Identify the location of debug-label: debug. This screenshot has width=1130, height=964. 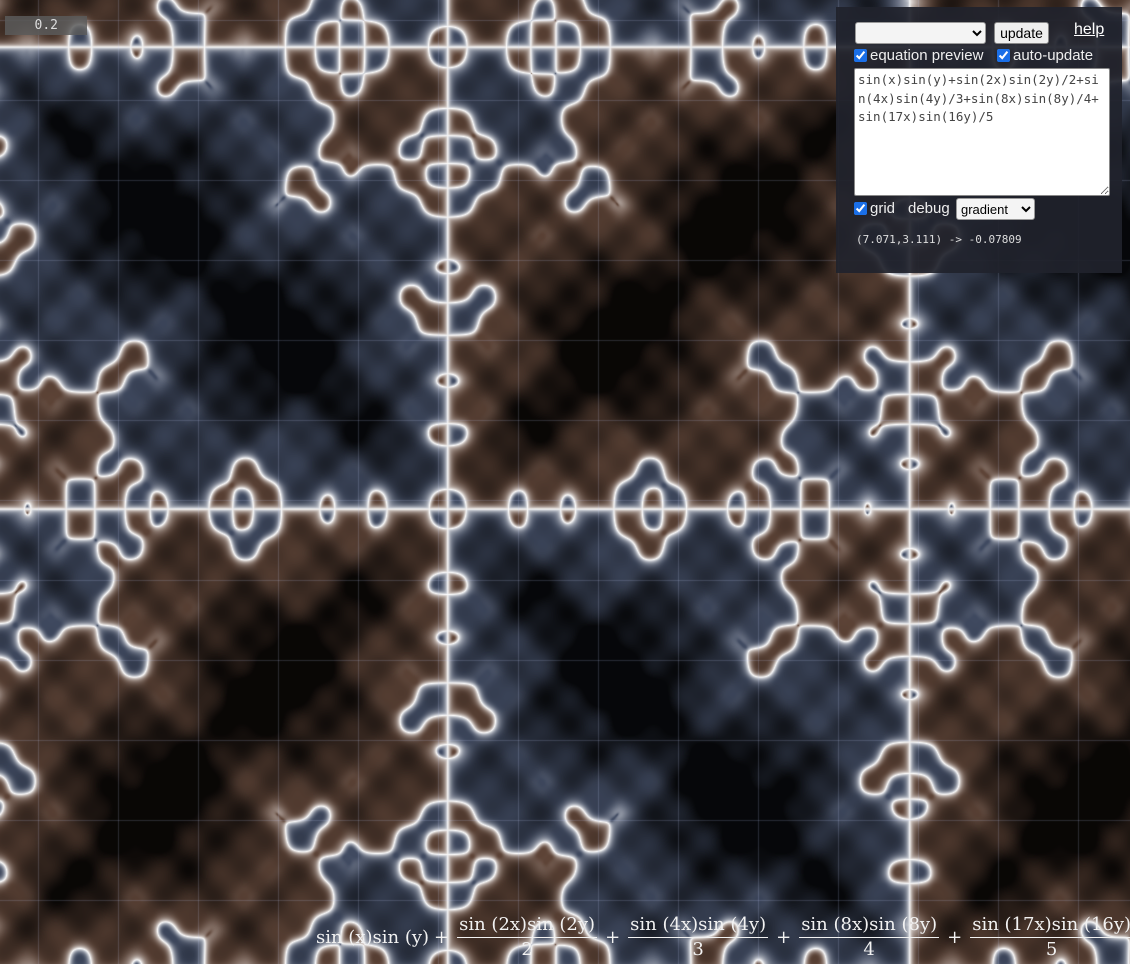
(929, 208).